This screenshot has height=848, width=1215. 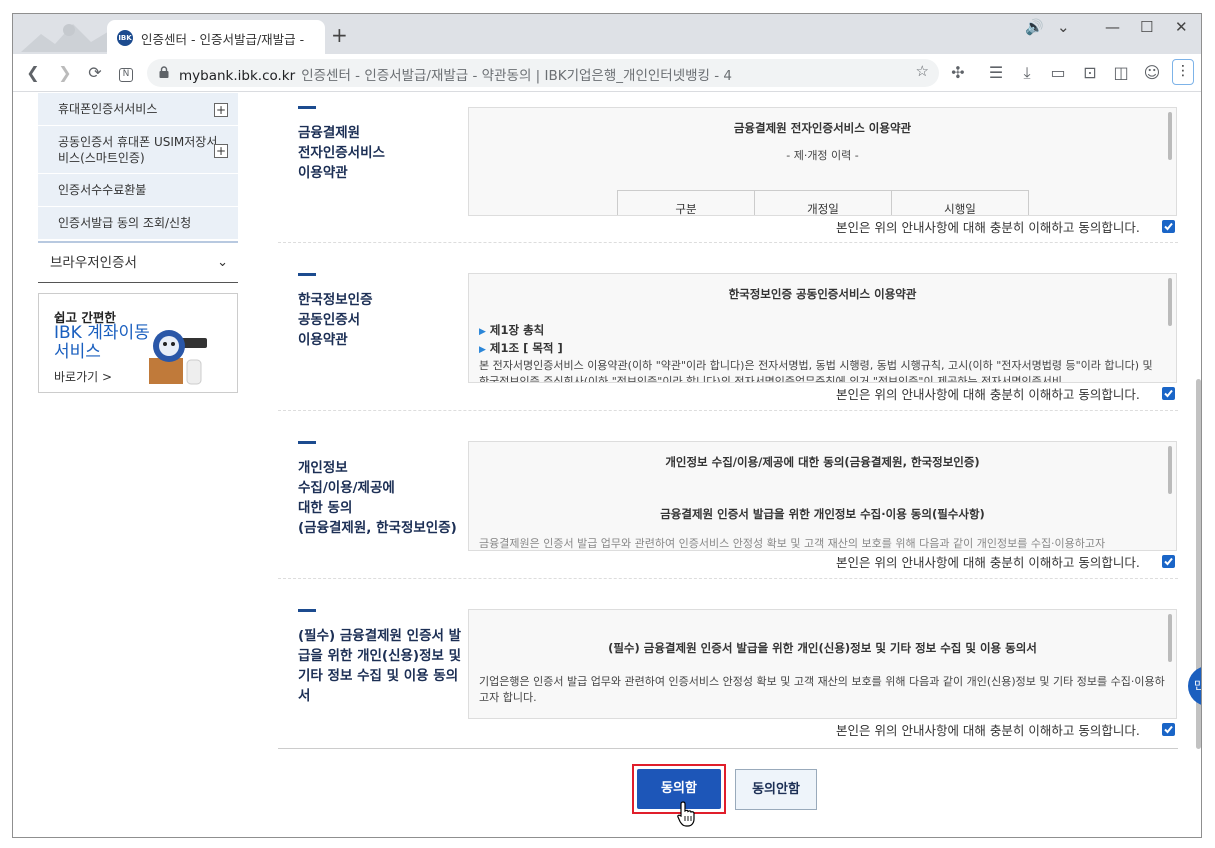 I want to click on article-heading: ▶ 제1조 [ 목적 ], so click(x=521, y=348).